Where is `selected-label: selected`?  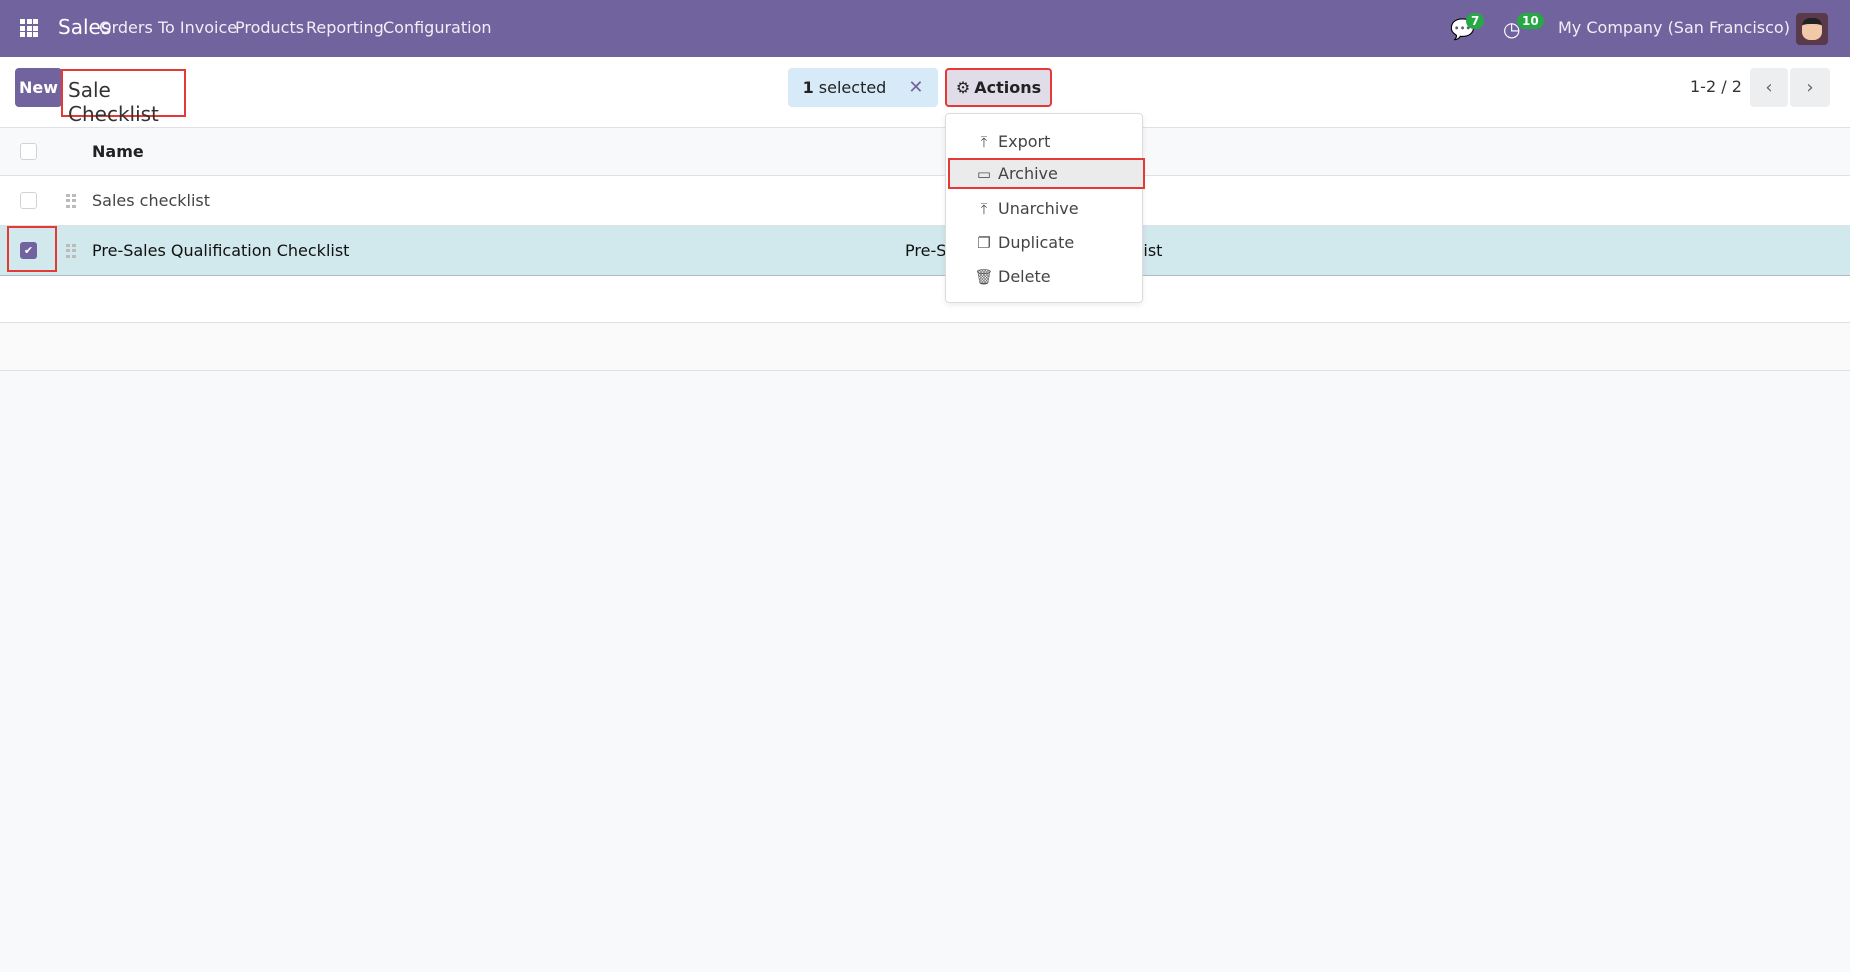
selected-label: selected is located at coordinates (852, 87).